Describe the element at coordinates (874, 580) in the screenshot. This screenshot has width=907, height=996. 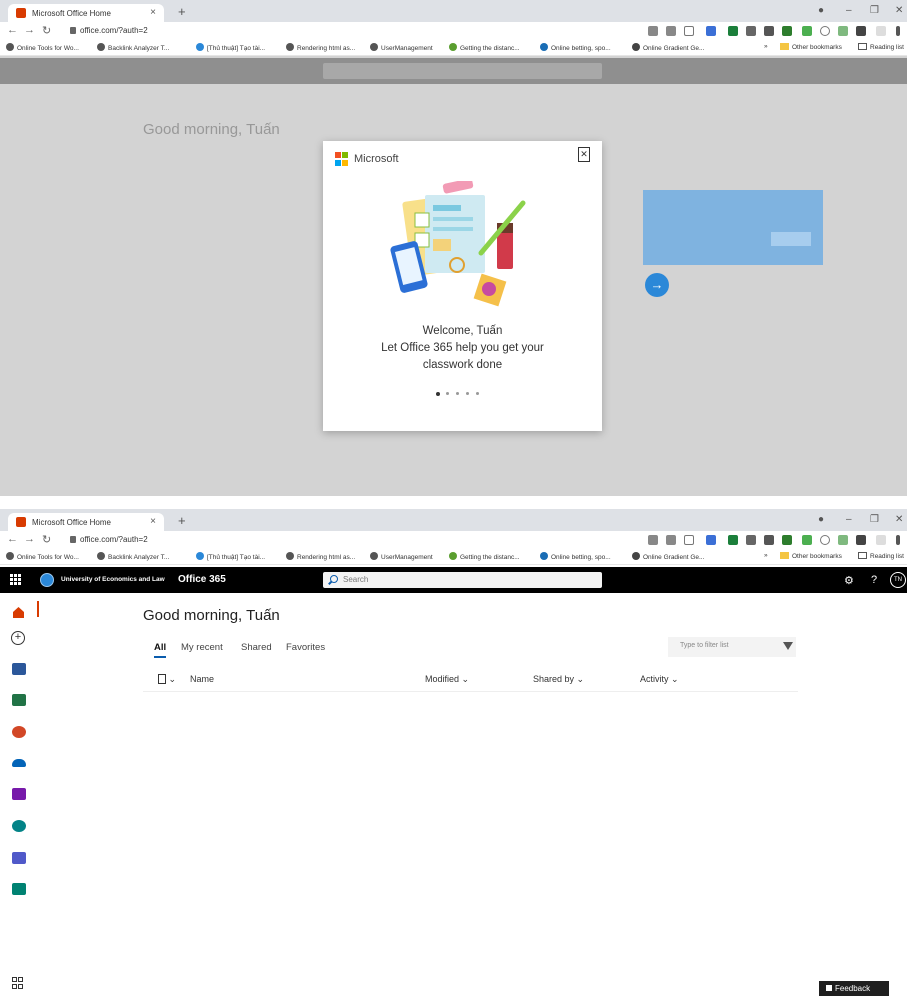
I see `help-icon: ?` at that location.